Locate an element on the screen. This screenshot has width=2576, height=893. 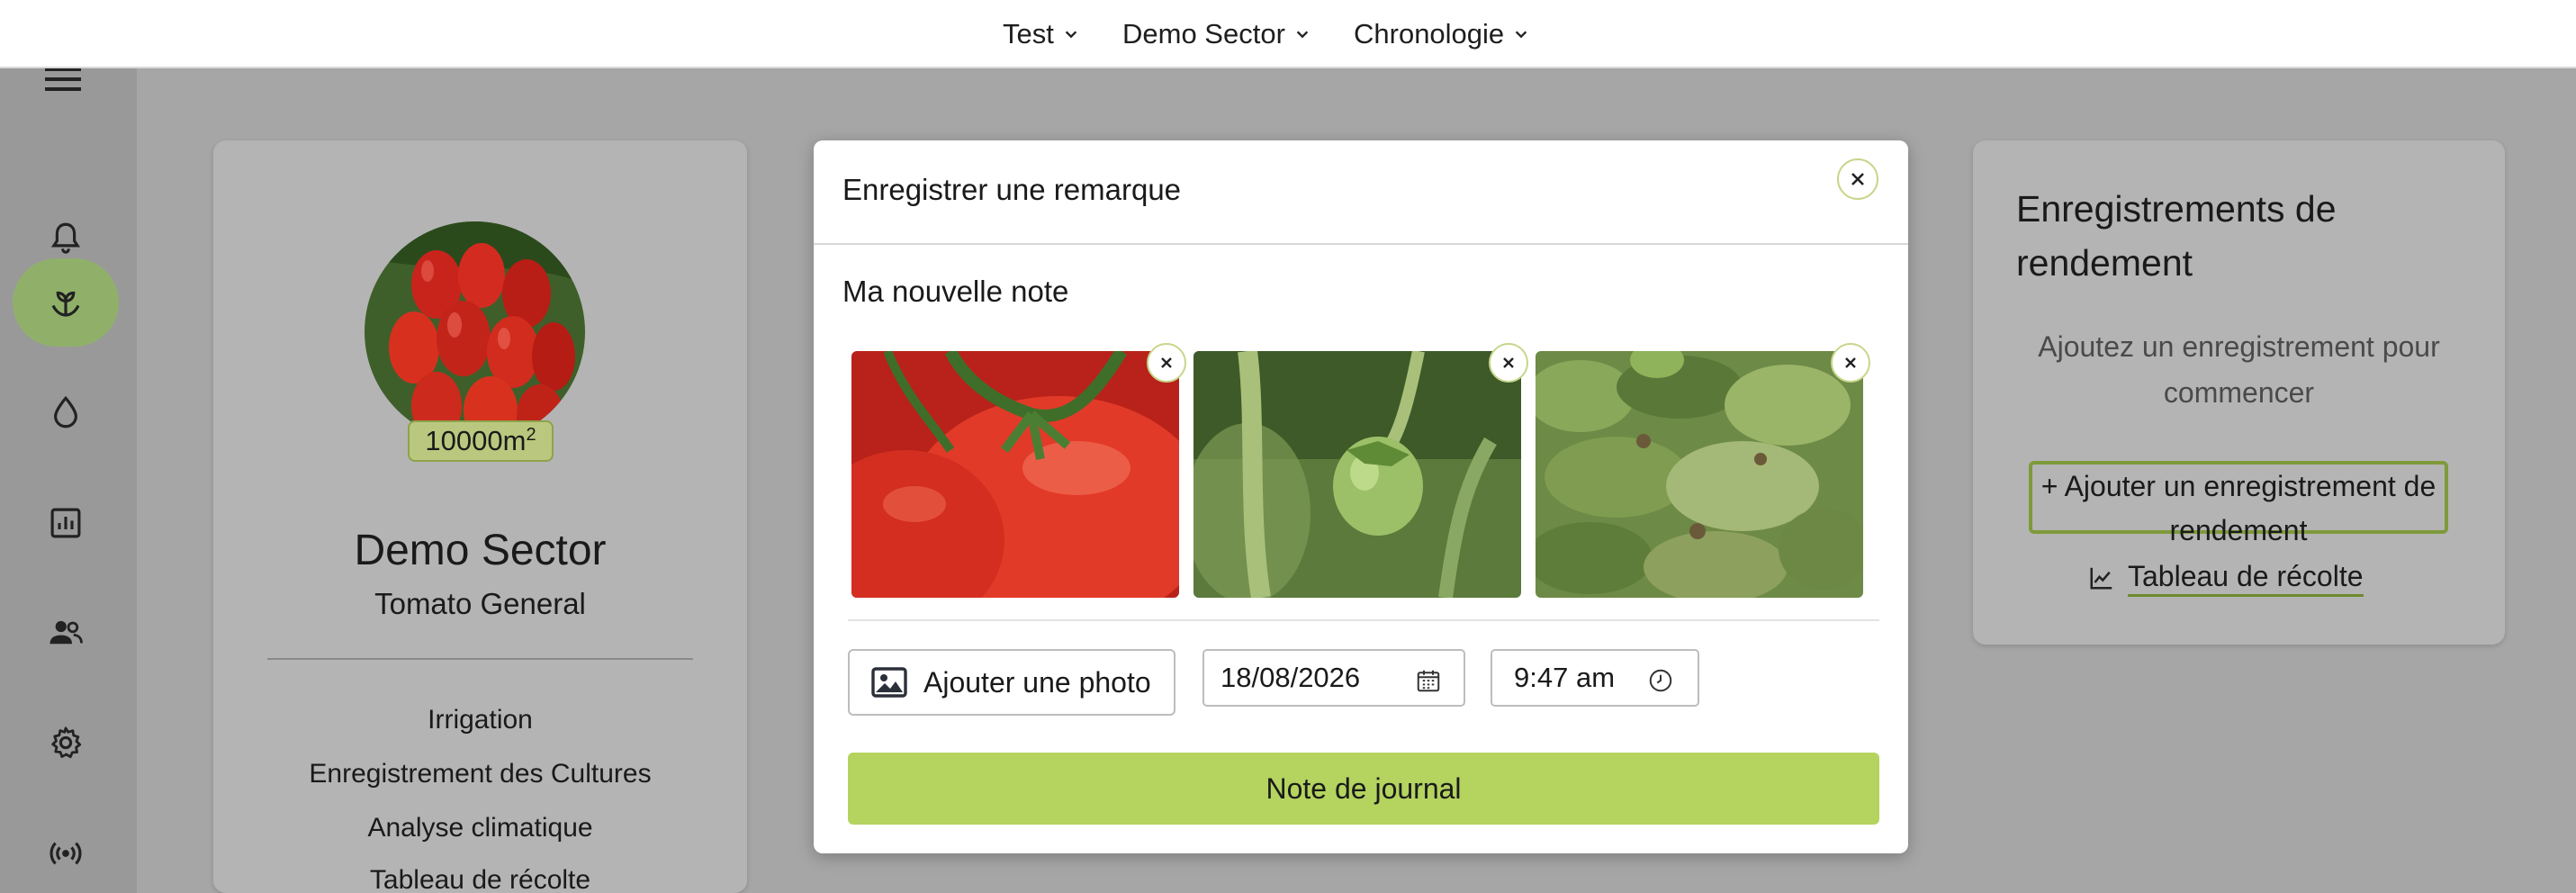
modal-close-button is located at coordinates (1857, 179).